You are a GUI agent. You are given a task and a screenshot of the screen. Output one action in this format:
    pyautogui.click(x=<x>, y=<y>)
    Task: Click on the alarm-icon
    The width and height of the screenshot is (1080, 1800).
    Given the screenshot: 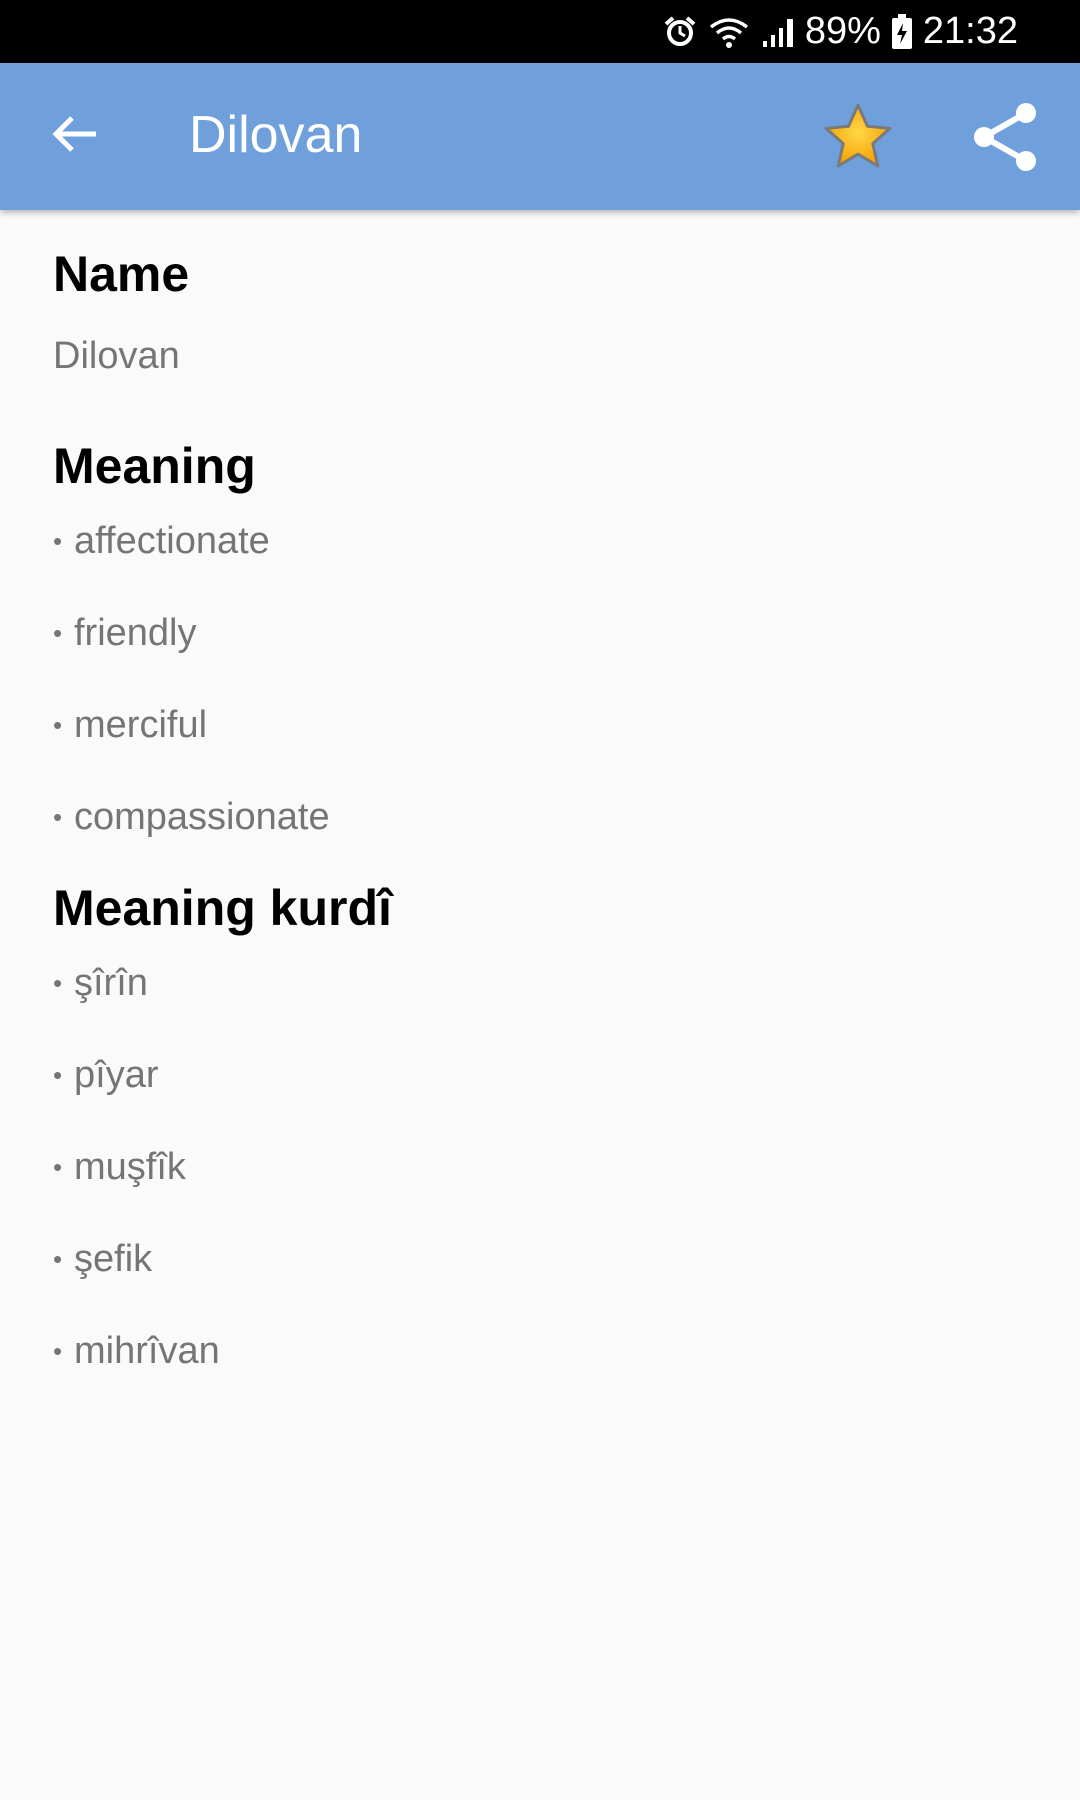 What is the action you would take?
    pyautogui.click(x=680, y=32)
    